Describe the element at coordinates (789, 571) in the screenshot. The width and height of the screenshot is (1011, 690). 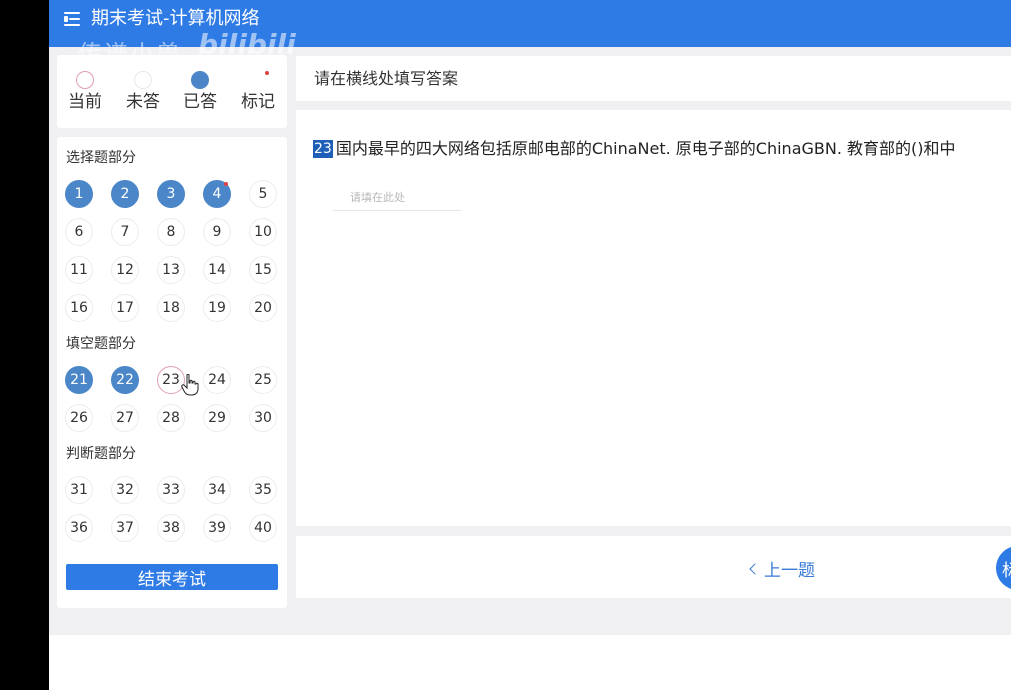
I see `previous-label: 上一题` at that location.